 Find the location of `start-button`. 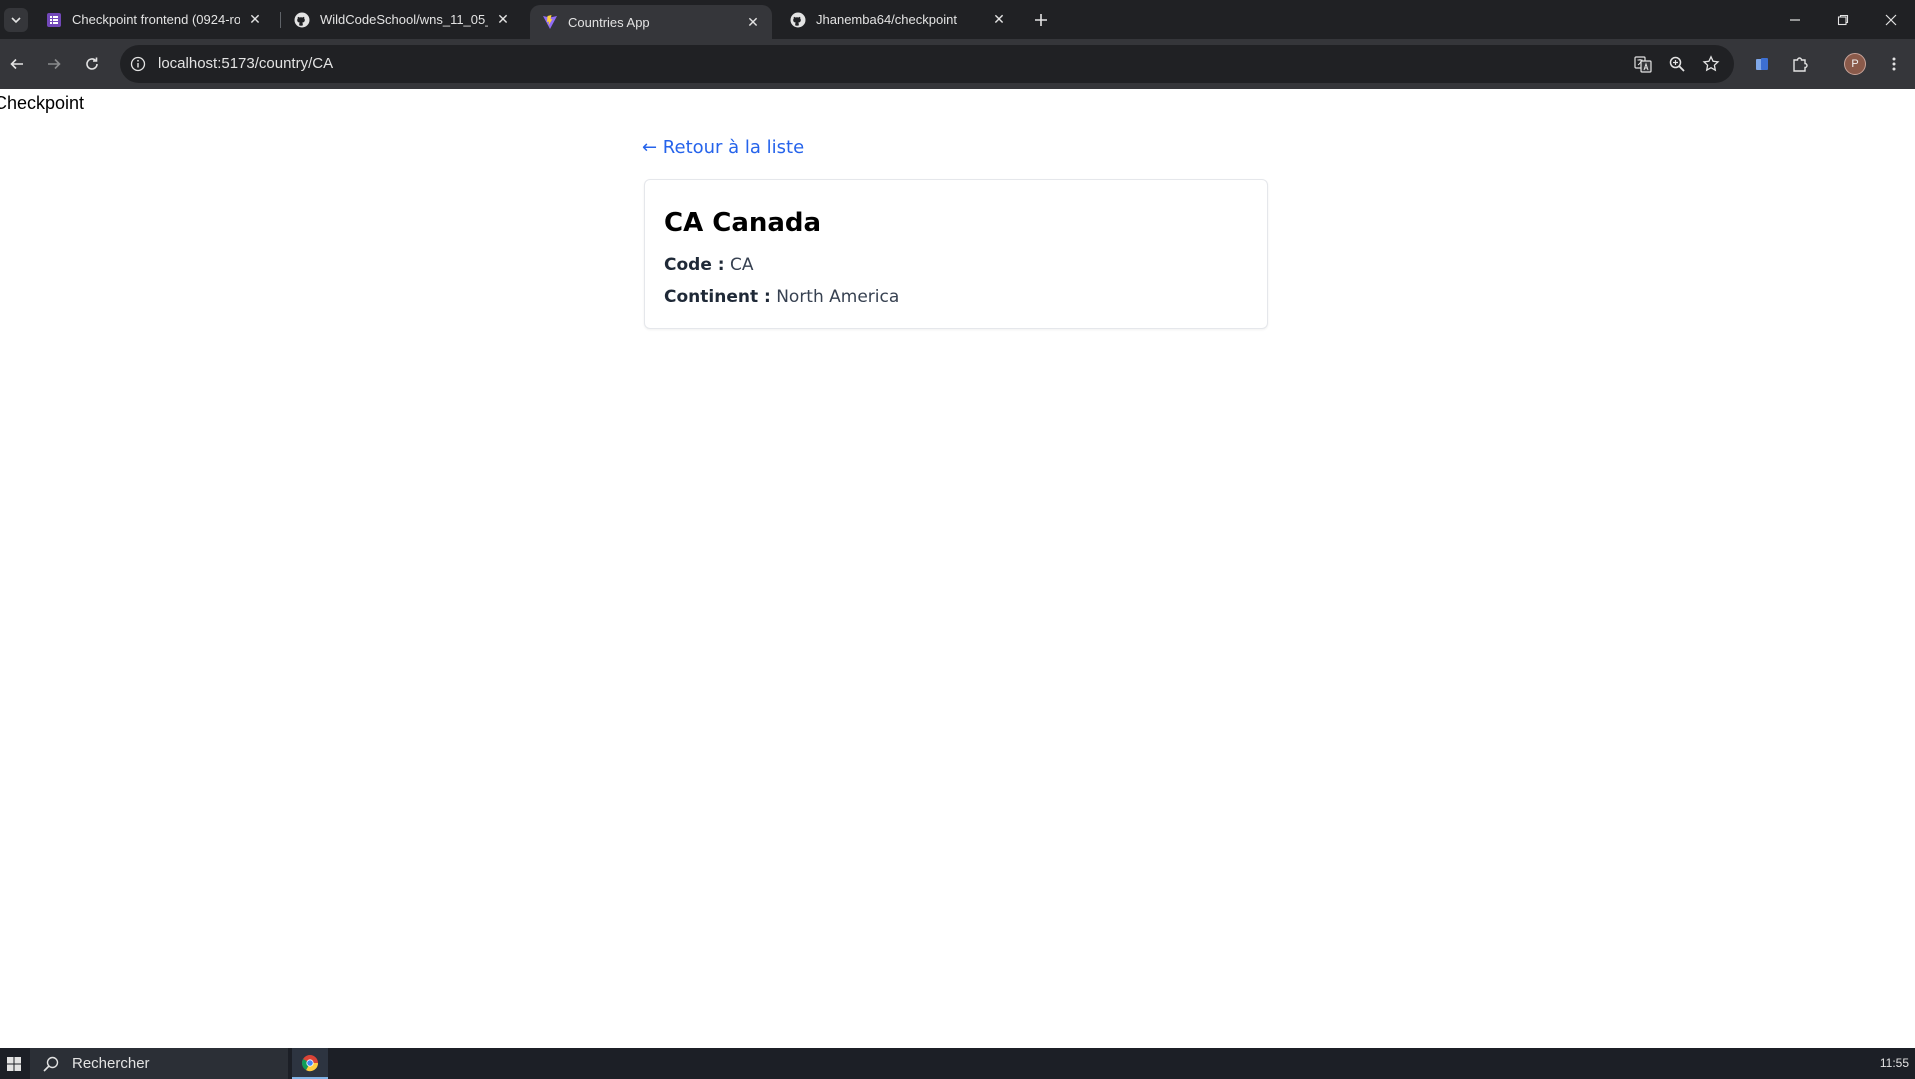

start-button is located at coordinates (14, 1063).